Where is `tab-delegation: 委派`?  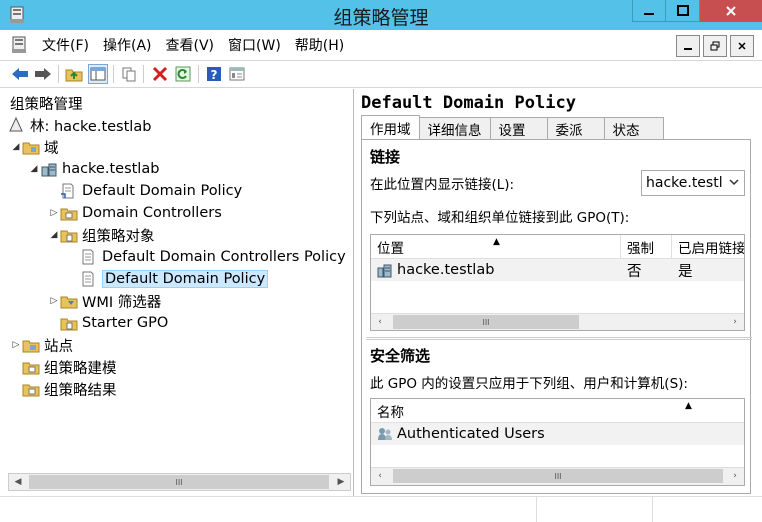
tab-delegation: 委派 is located at coordinates (575, 128).